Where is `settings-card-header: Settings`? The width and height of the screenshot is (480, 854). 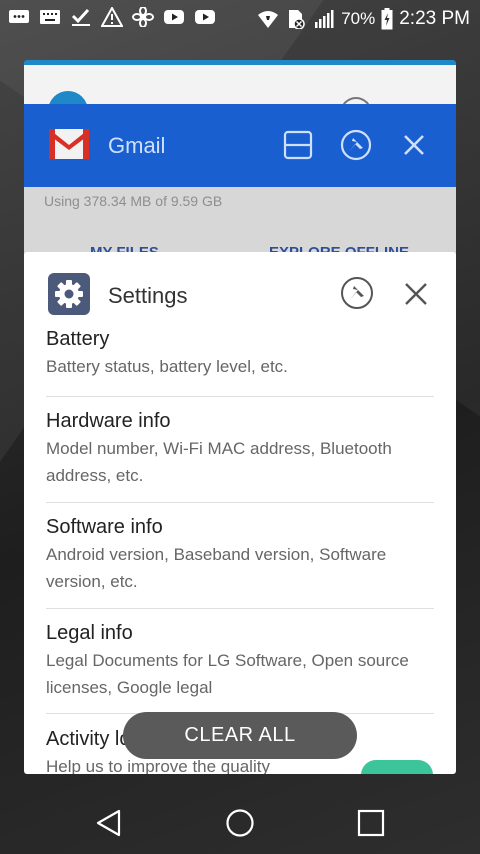 settings-card-header: Settings is located at coordinates (240, 292).